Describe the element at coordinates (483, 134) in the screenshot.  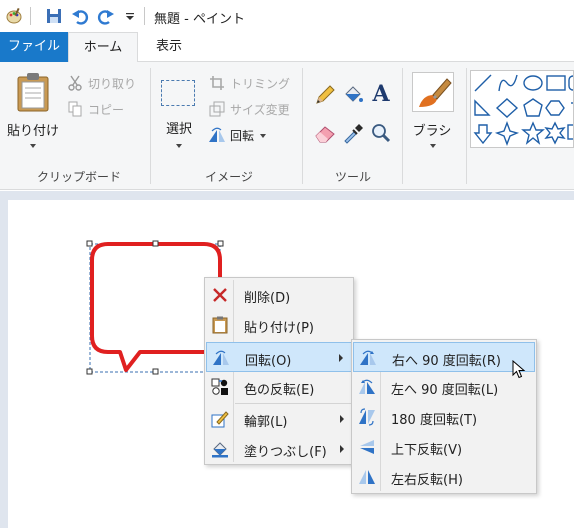
I see `arrow-down-shape` at that location.